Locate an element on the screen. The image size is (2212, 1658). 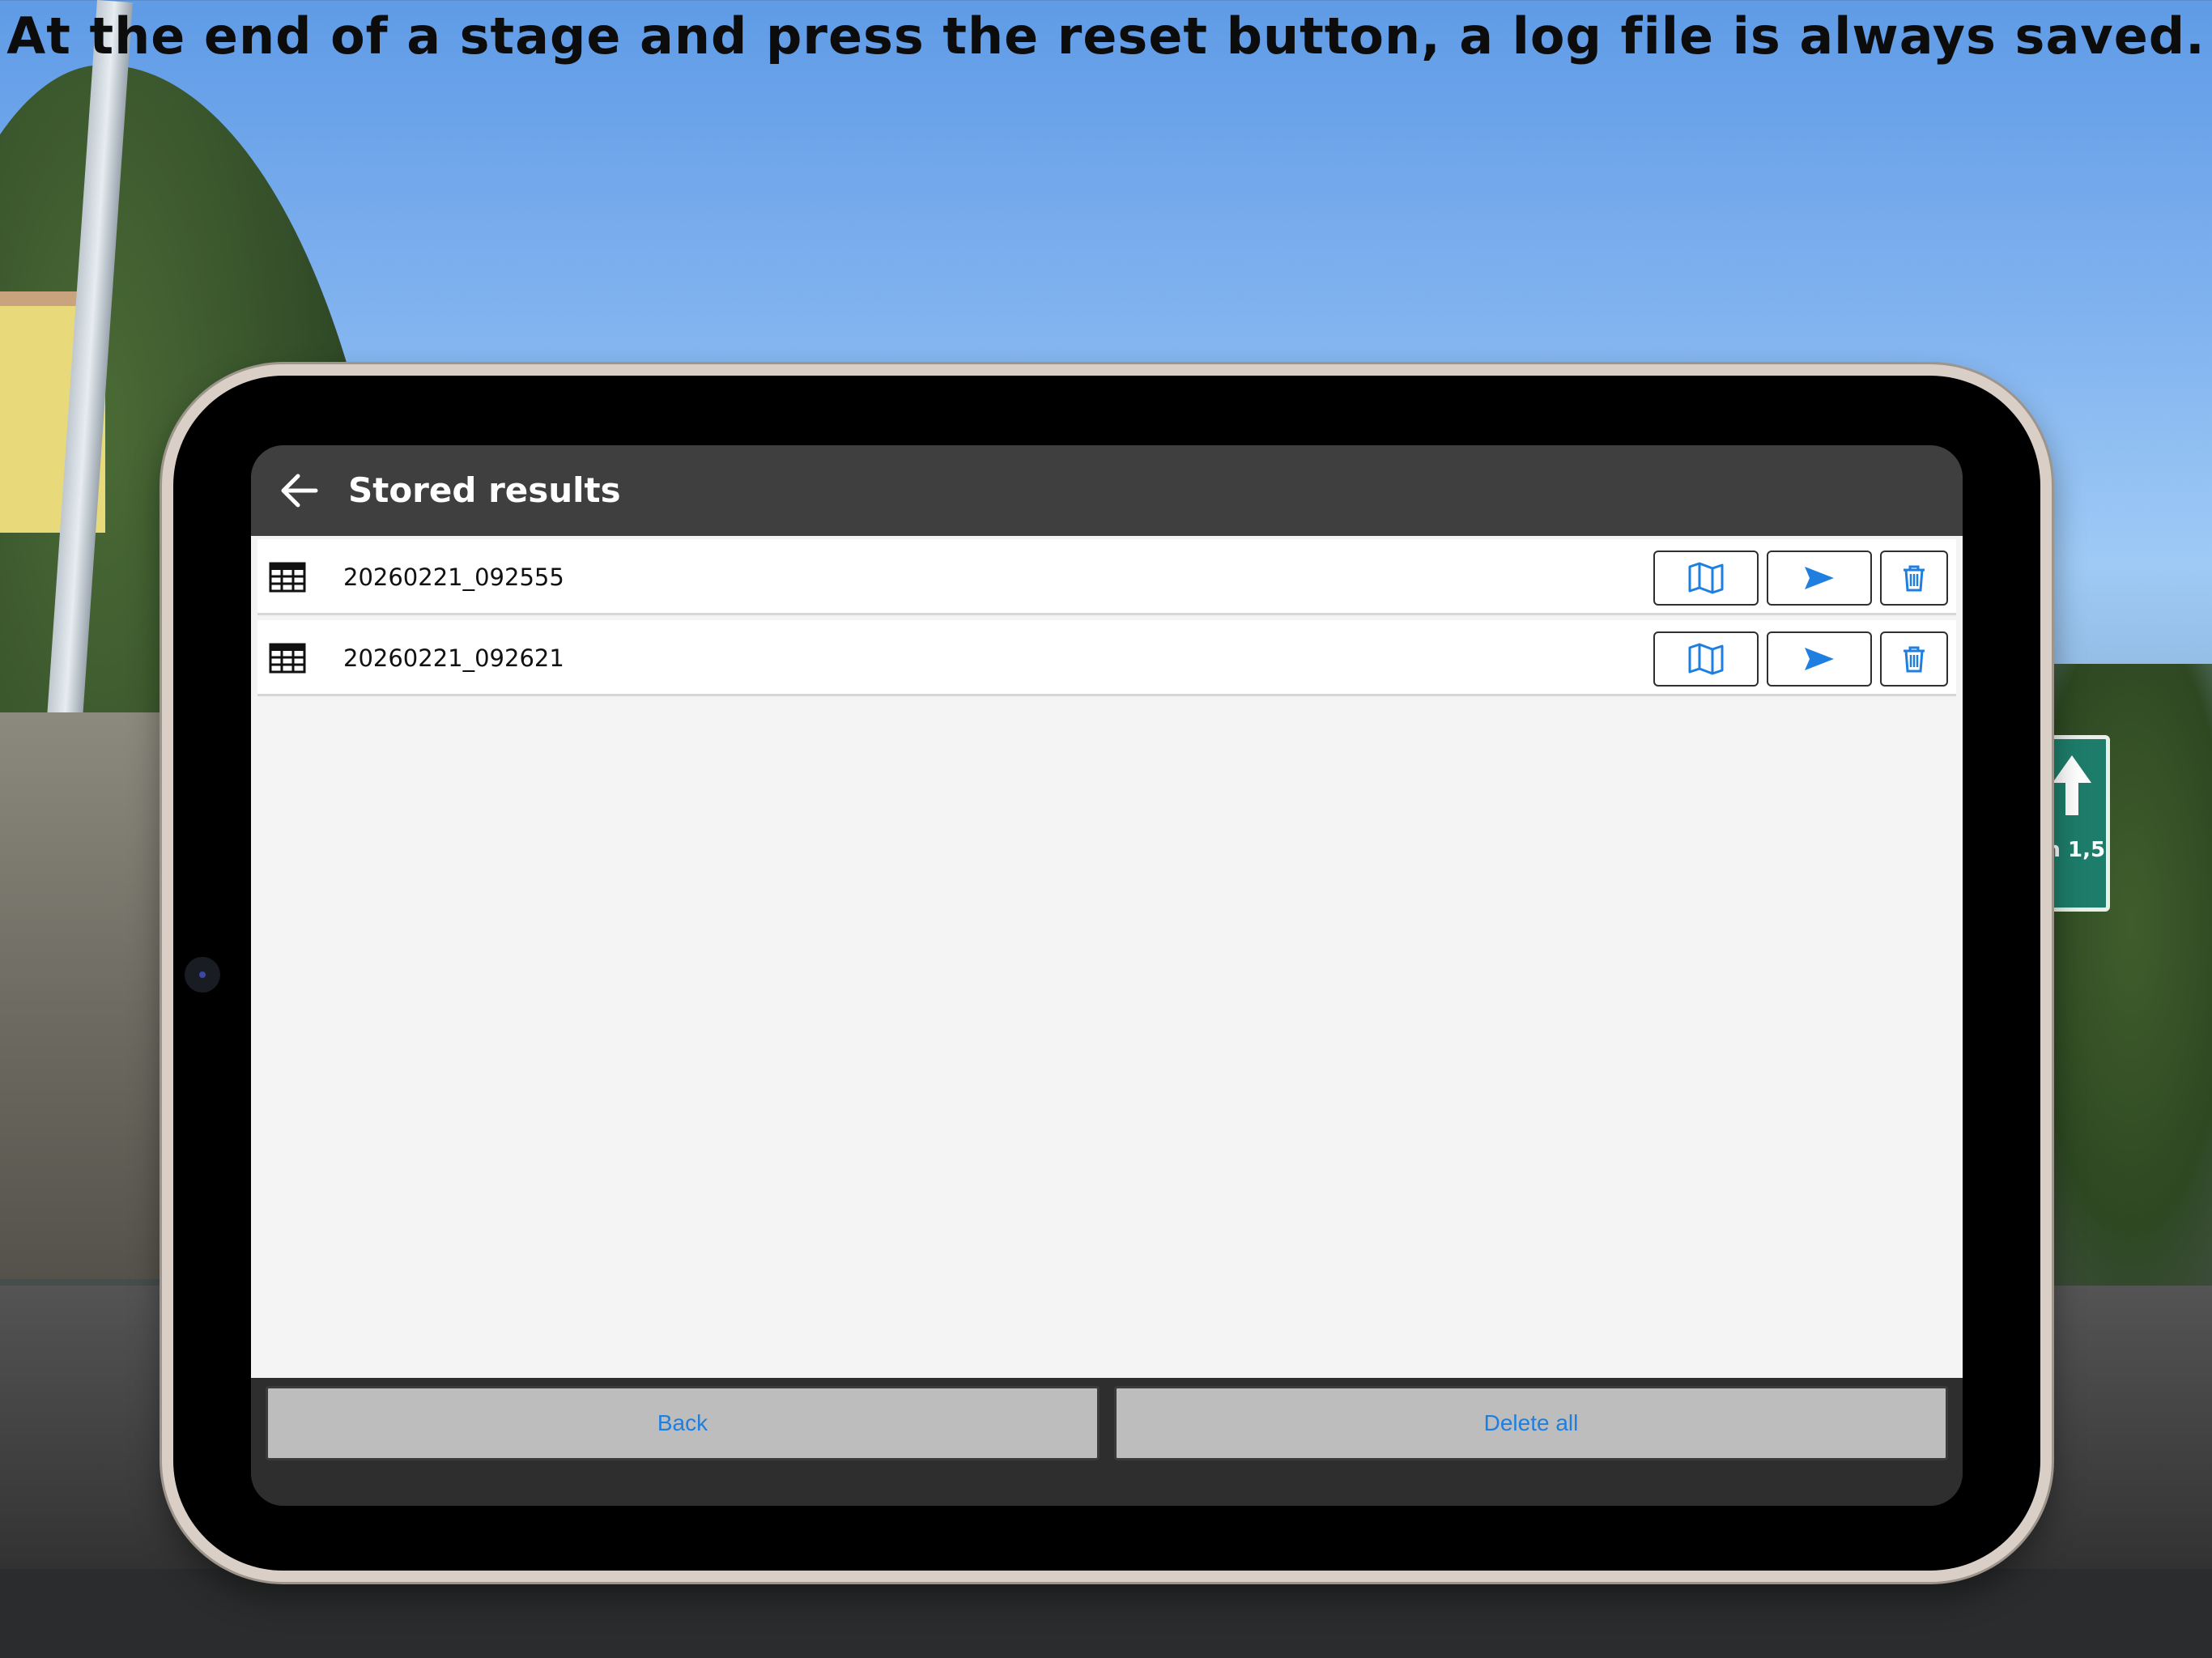
up-arrow-icon is located at coordinates (2071, 769).